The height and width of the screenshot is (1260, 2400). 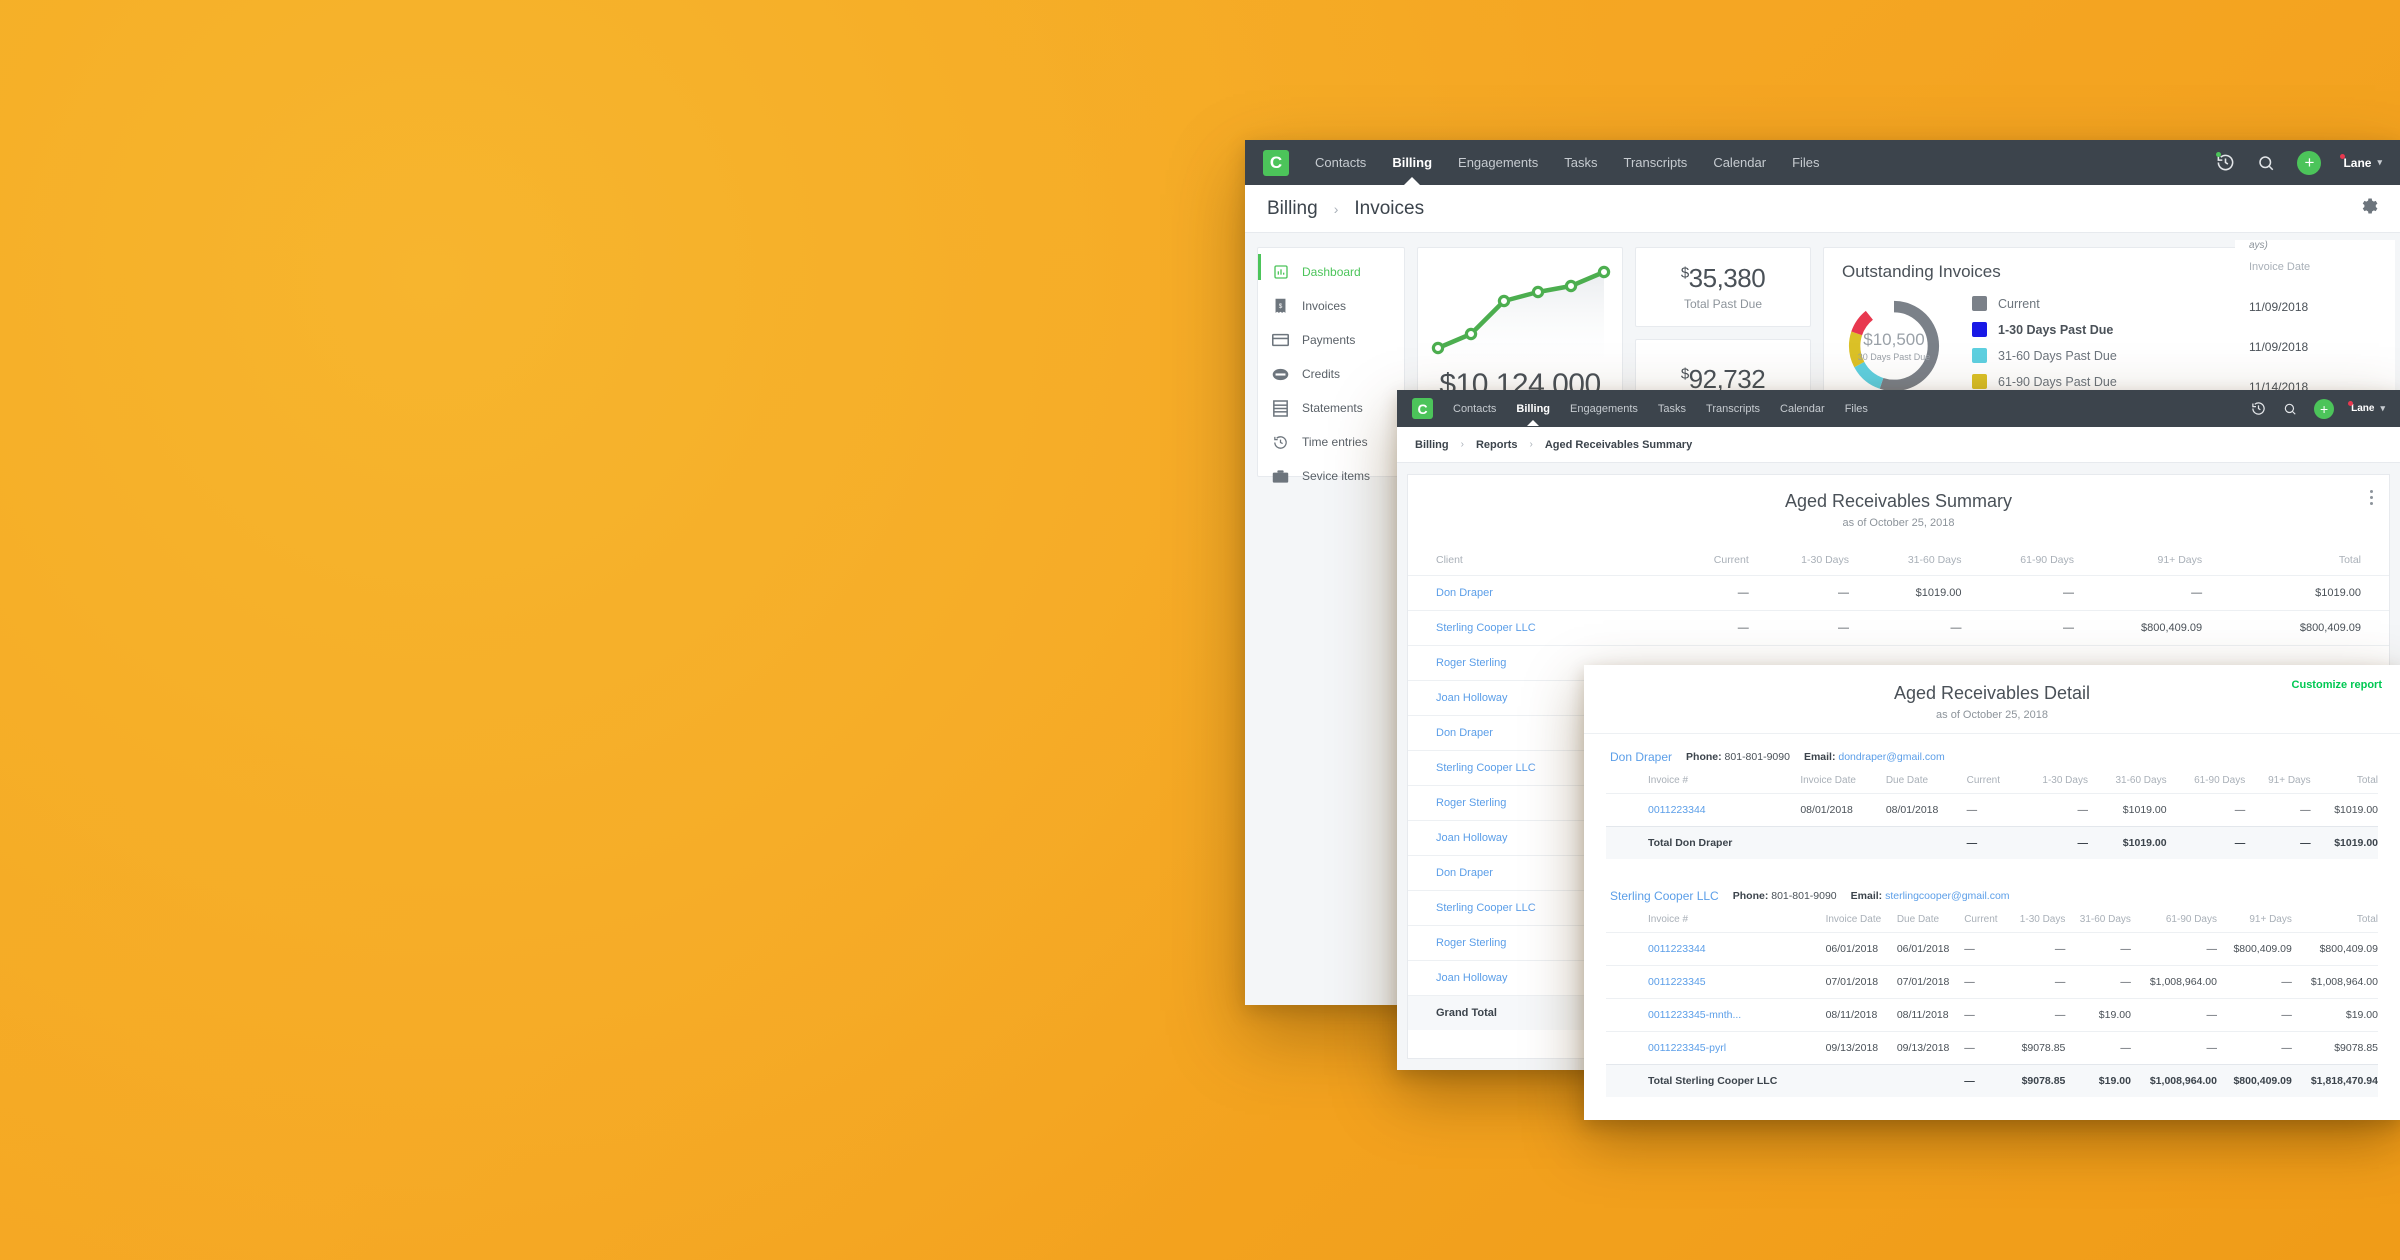 What do you see at coordinates (2334, 949) in the screenshot?
I see `cell-total: $800,409.09` at bounding box center [2334, 949].